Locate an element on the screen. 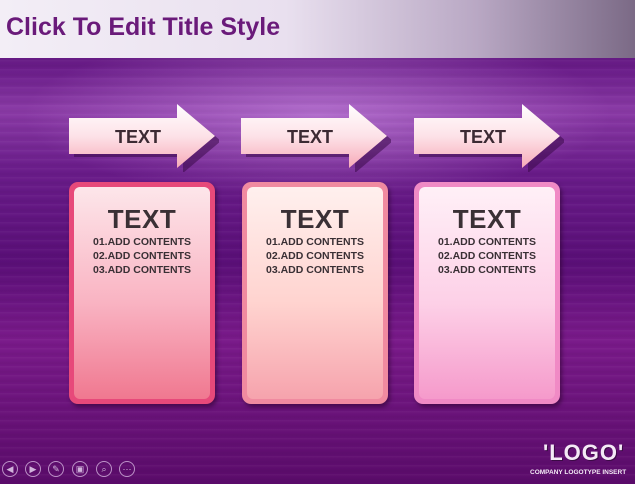  more-icon: ⋯ is located at coordinates (127, 469).